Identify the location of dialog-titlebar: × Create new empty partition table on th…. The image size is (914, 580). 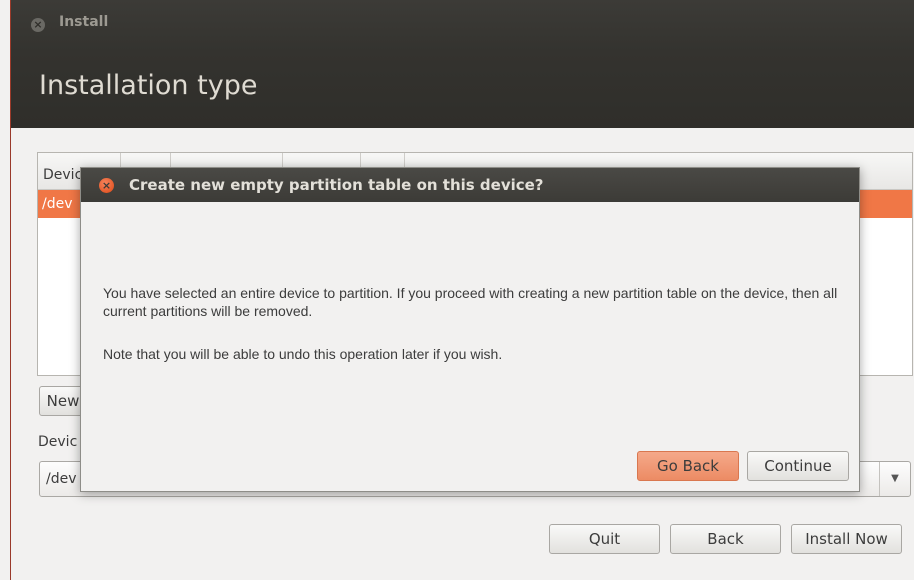
(470, 185).